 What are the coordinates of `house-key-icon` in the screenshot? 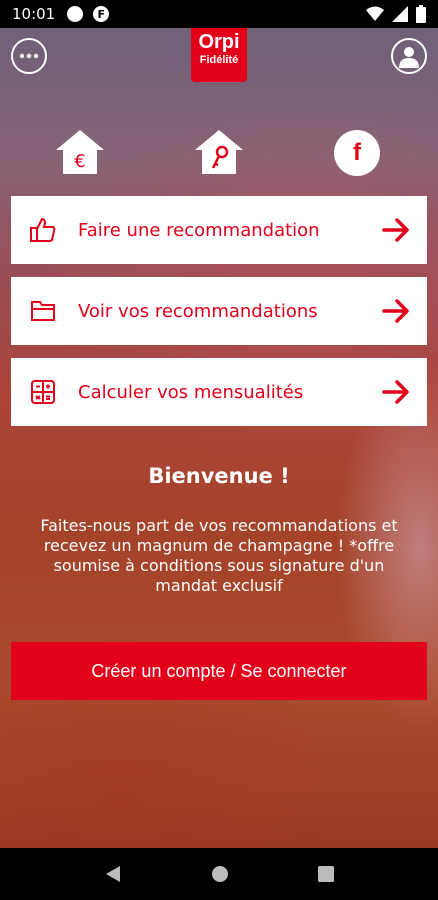 It's located at (219, 152).